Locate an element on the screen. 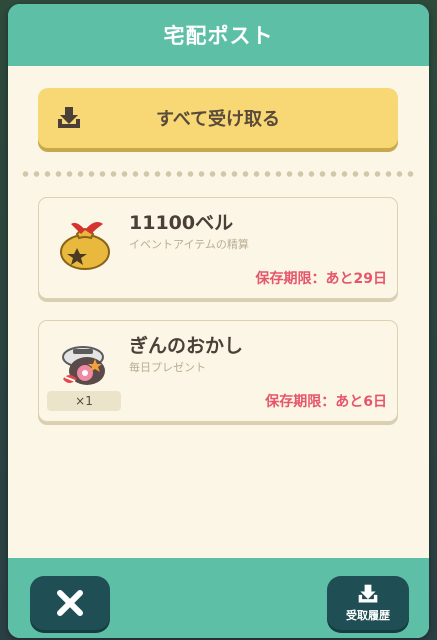 This screenshot has height=640, width=437. delivery-item: 11100ベル イベントアイテムの精算 保存期限：あと29日 is located at coordinates (218, 248).